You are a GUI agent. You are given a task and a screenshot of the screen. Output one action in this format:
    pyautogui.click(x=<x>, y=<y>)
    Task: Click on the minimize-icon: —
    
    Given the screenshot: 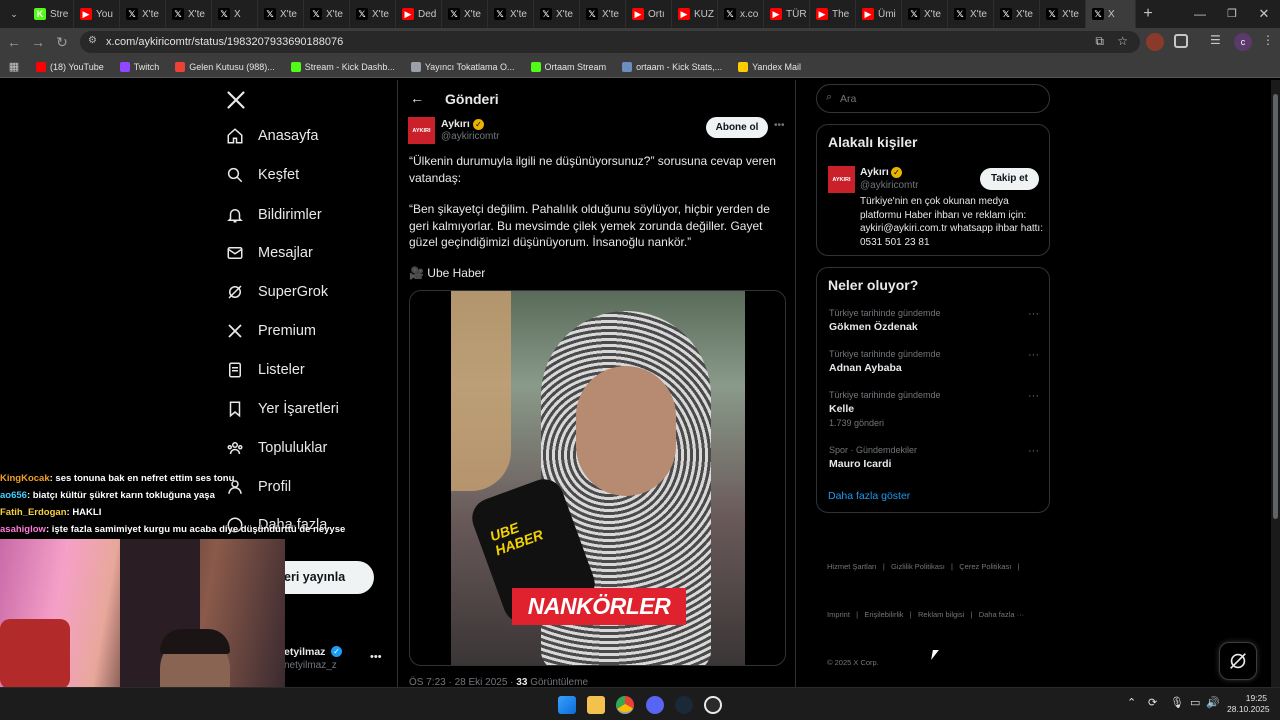 What is the action you would take?
    pyautogui.click(x=1200, y=14)
    